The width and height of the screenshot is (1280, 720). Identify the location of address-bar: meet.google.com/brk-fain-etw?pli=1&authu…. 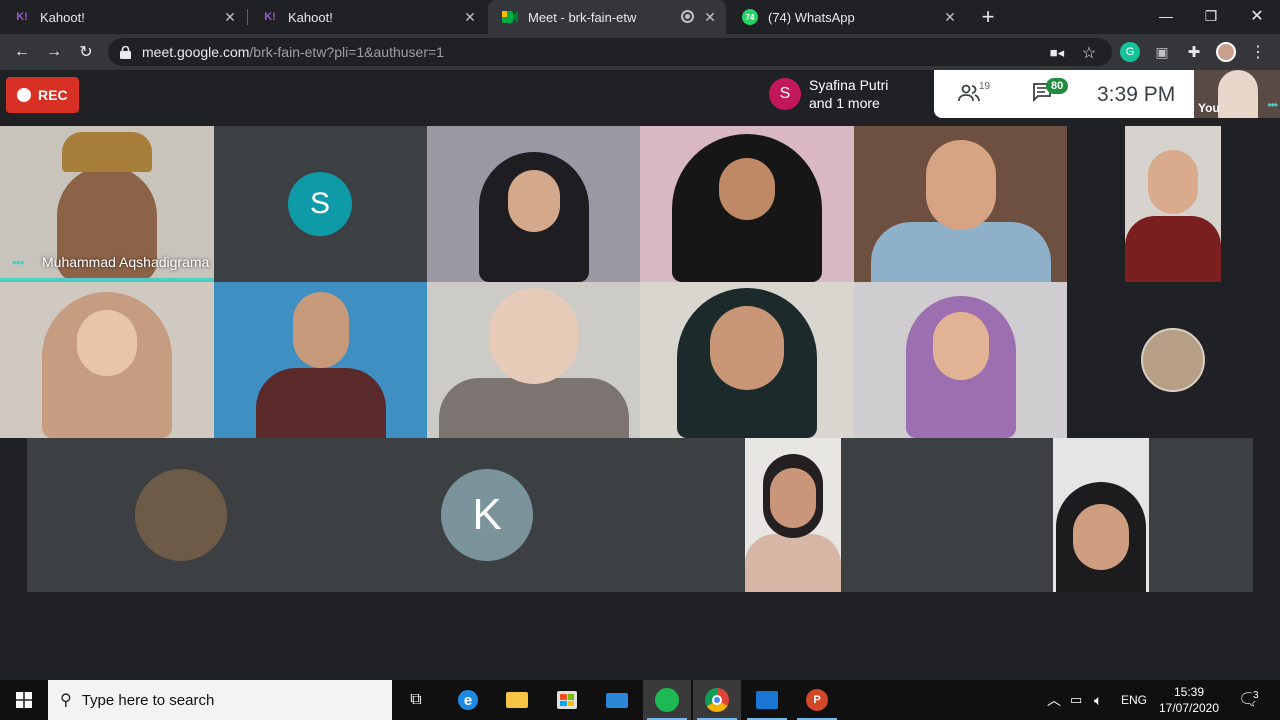
(610, 52).